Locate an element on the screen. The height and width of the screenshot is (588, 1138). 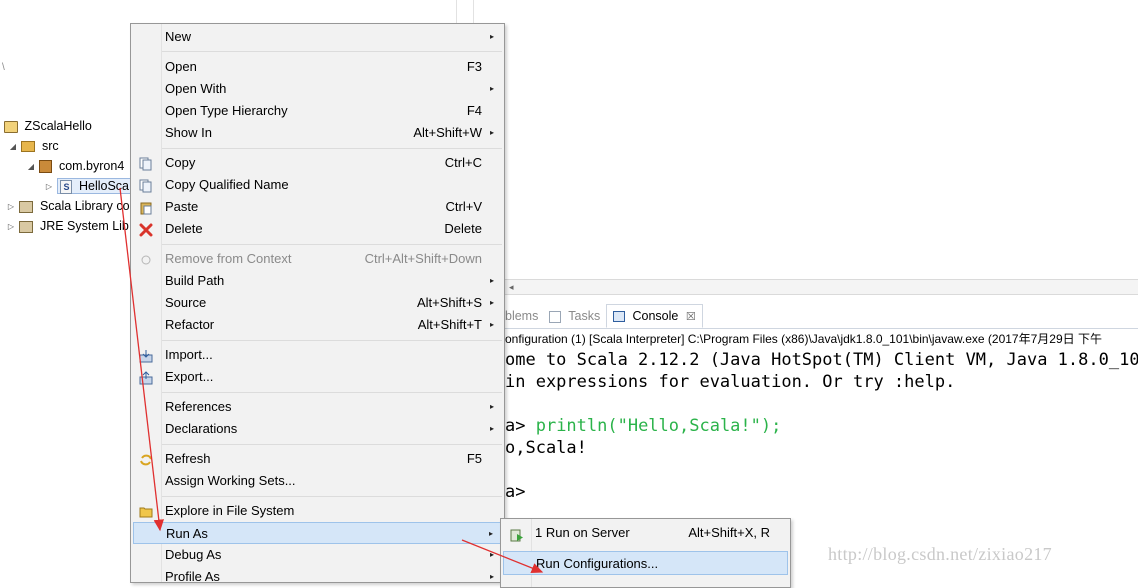
menu-item-copy-qualified-name: Copy Qualified Name is located at coordinates (317, 185).